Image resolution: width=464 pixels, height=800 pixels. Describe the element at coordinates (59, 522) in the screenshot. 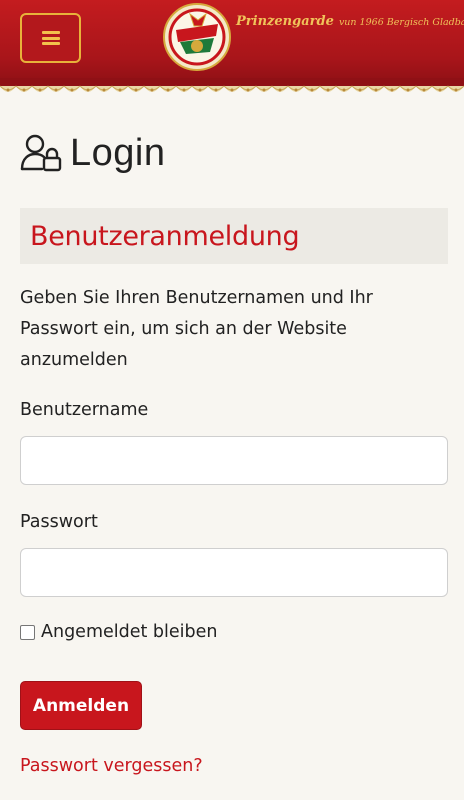

I see `password-label: Passwort` at that location.